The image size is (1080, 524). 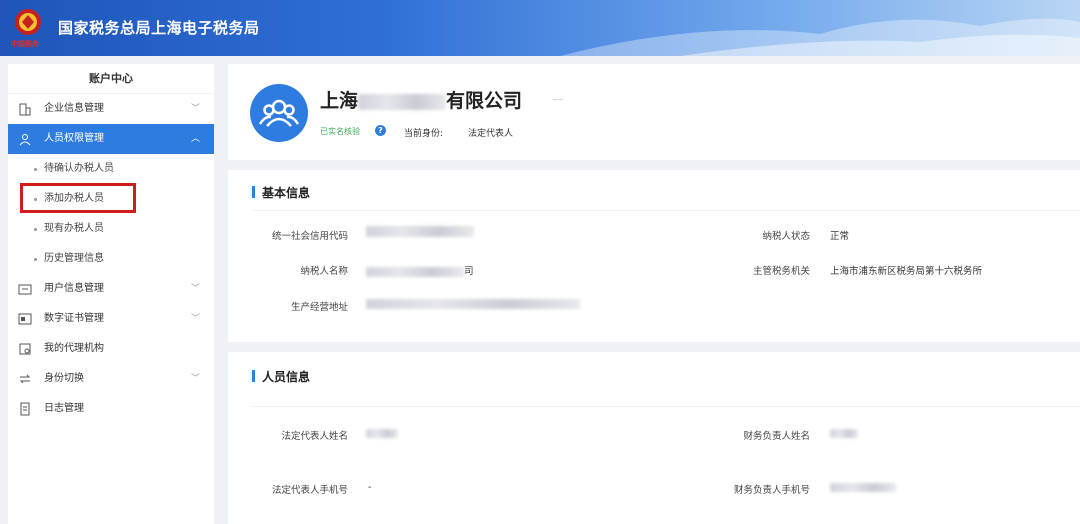 I want to click on taxpayer-name-value: 司, so click(x=420, y=270).